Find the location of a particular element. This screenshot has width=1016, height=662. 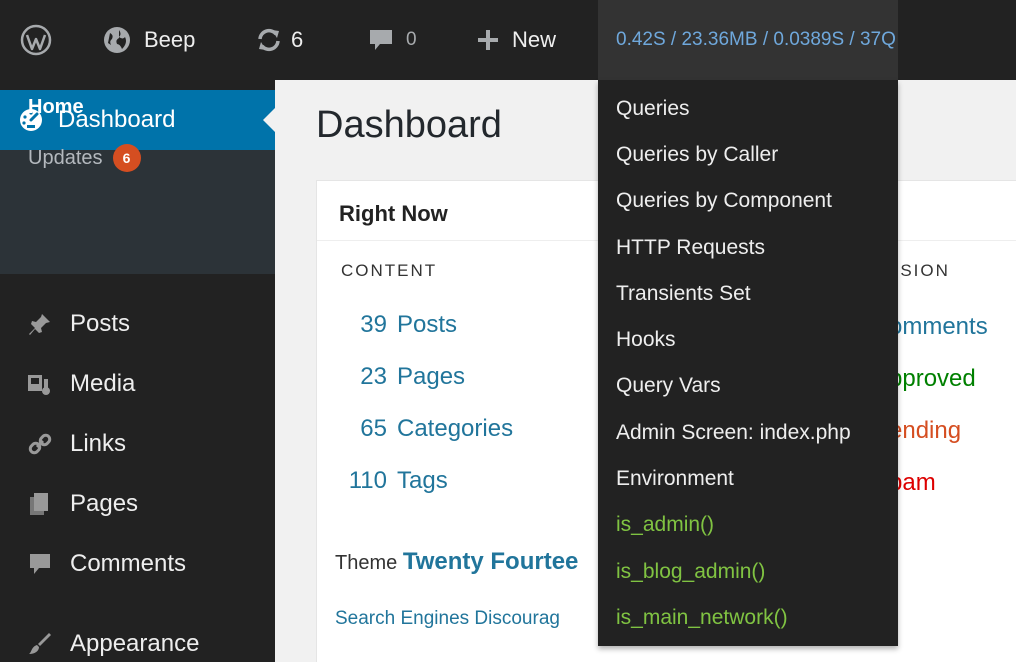

stat-label: Posts is located at coordinates (427, 324).